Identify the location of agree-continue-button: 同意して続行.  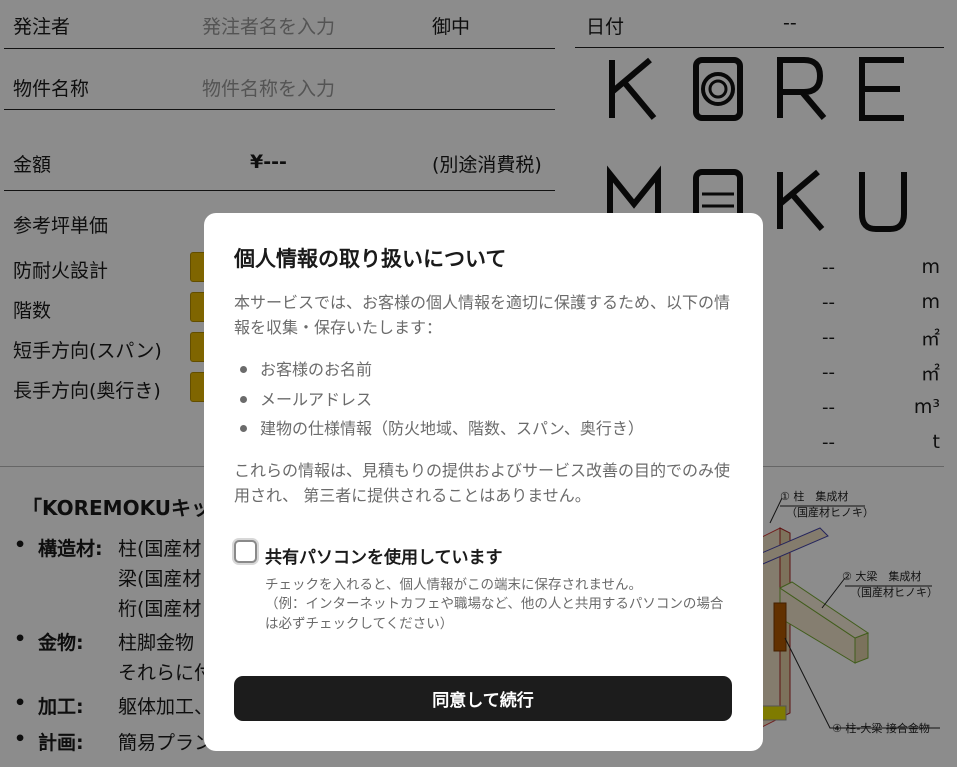
(483, 698).